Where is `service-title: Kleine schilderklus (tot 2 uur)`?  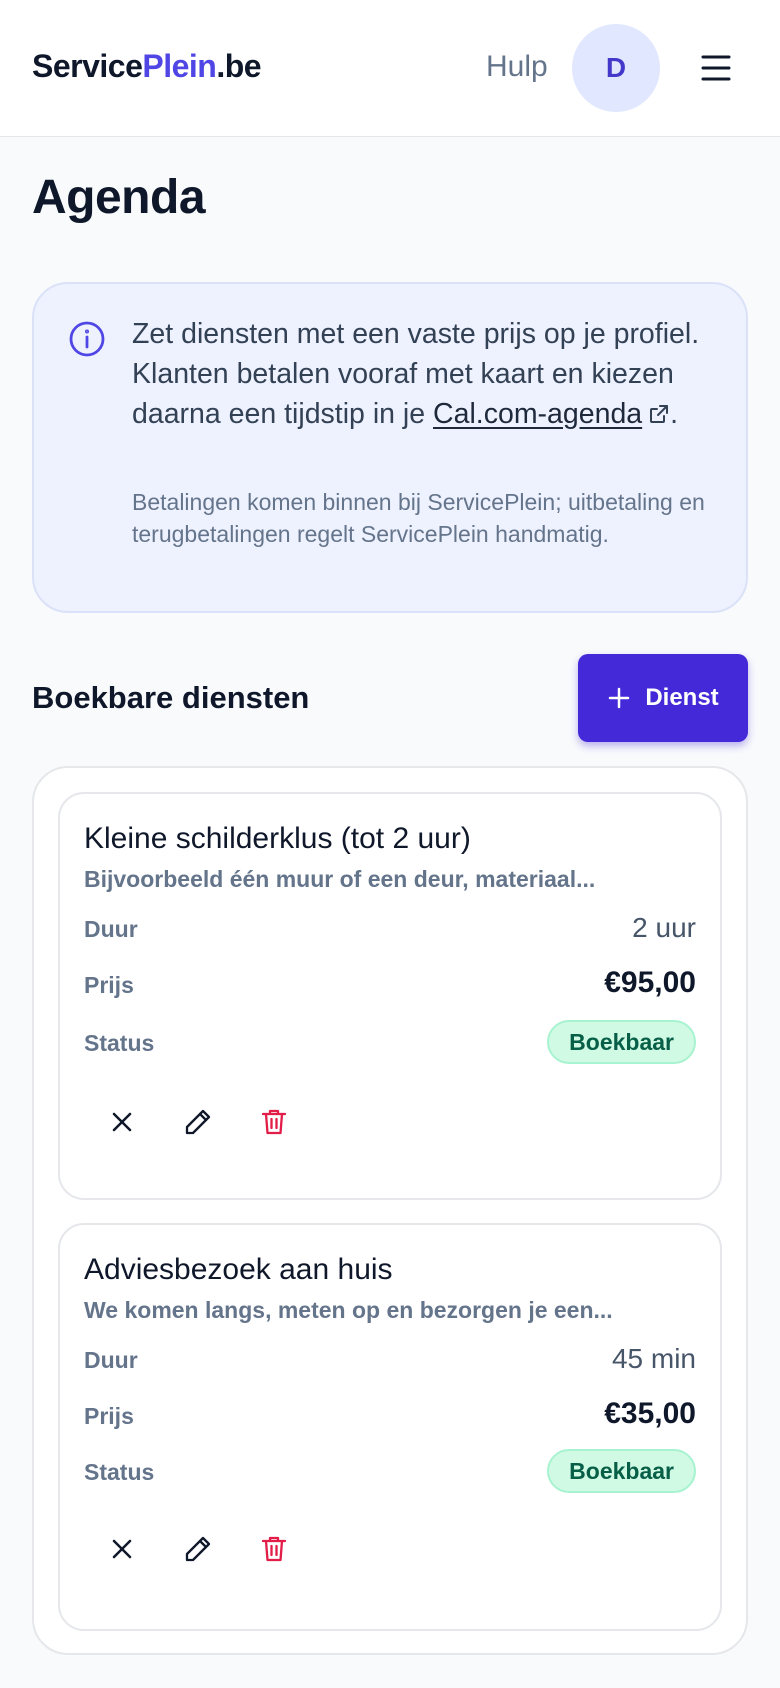 service-title: Kleine schilderklus (tot 2 uur) is located at coordinates (277, 838).